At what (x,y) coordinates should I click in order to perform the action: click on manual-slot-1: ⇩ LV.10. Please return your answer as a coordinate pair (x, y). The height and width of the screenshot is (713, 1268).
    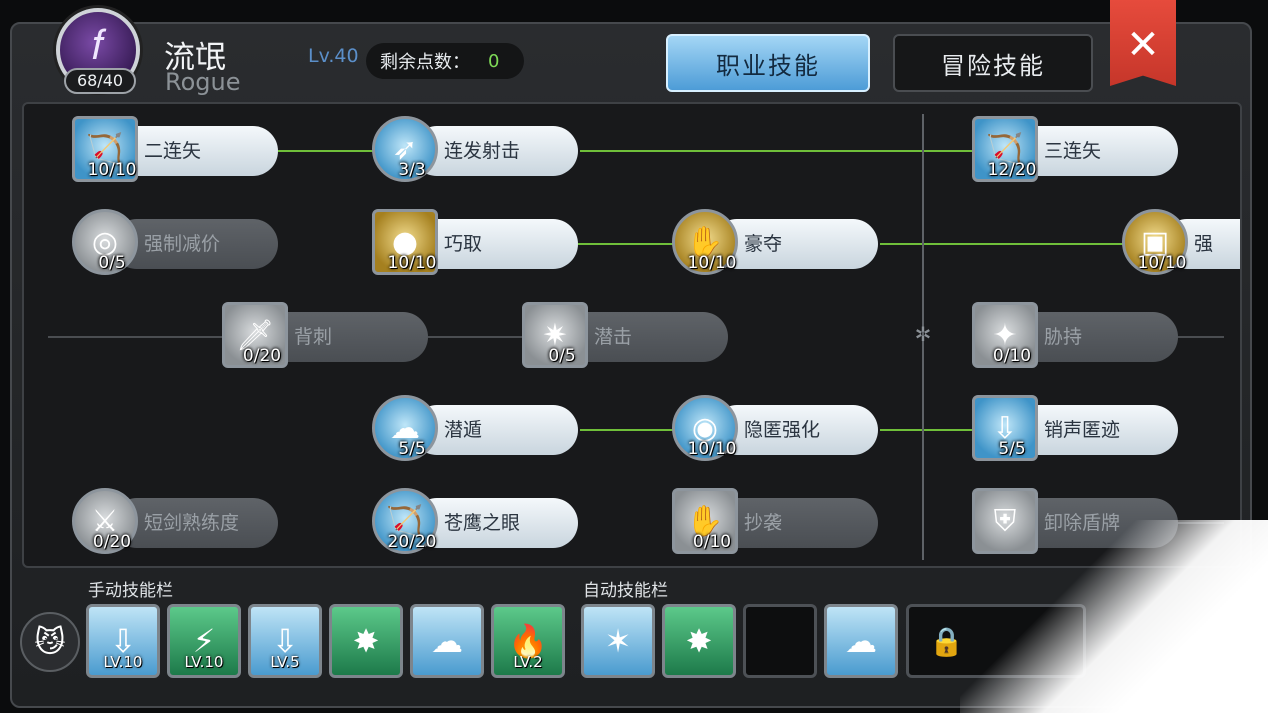
    Looking at the image, I should click on (123, 641).